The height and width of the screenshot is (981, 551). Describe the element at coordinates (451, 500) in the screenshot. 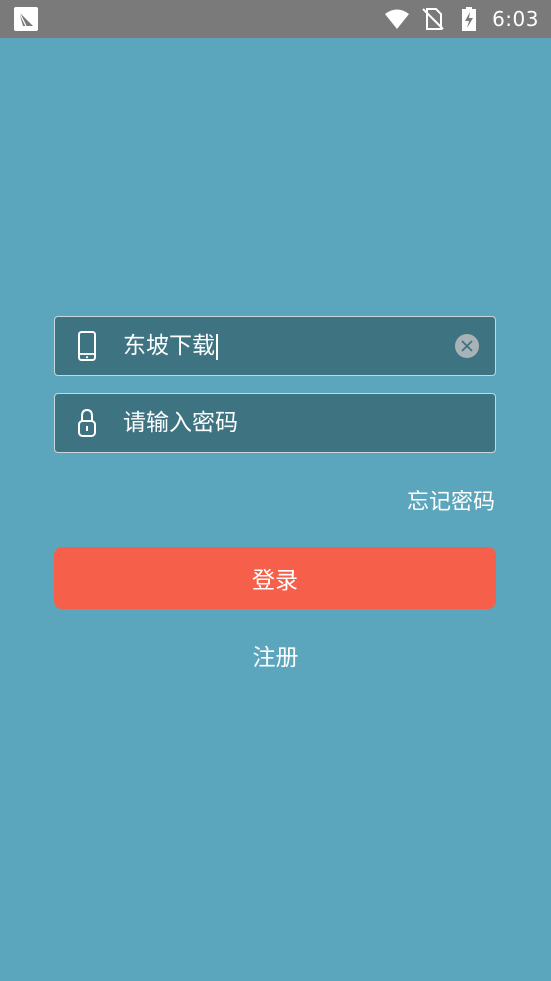

I see `forgot-password-link: 忘记密码` at that location.